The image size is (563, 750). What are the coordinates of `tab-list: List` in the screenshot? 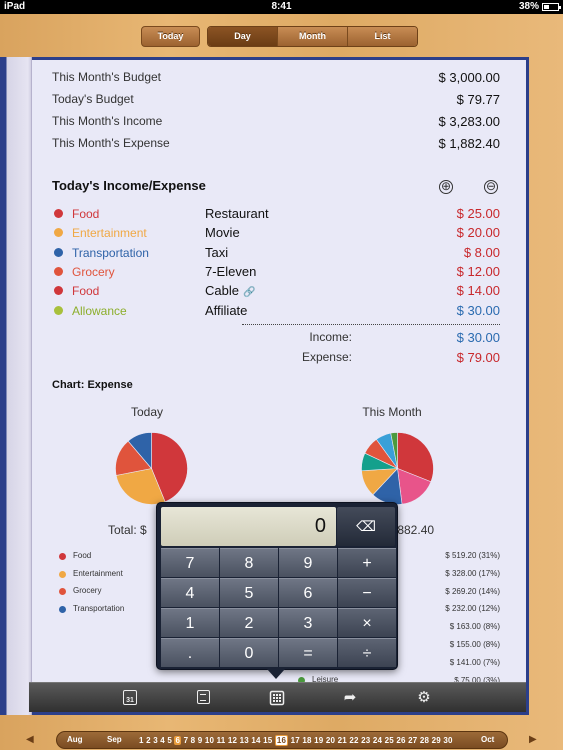 It's located at (382, 36).